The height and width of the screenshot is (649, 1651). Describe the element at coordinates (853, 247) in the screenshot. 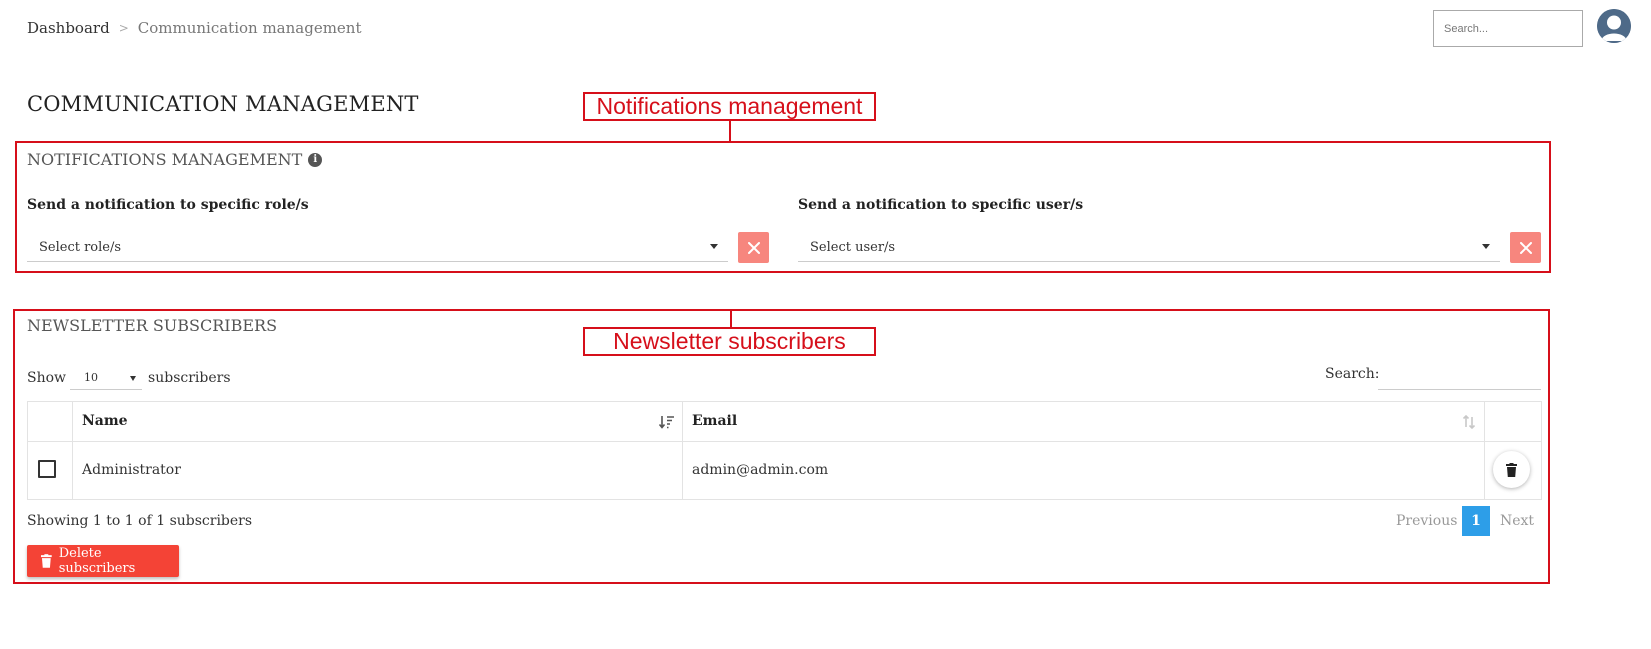

I see `users-select-placeholder: Select user/s` at that location.